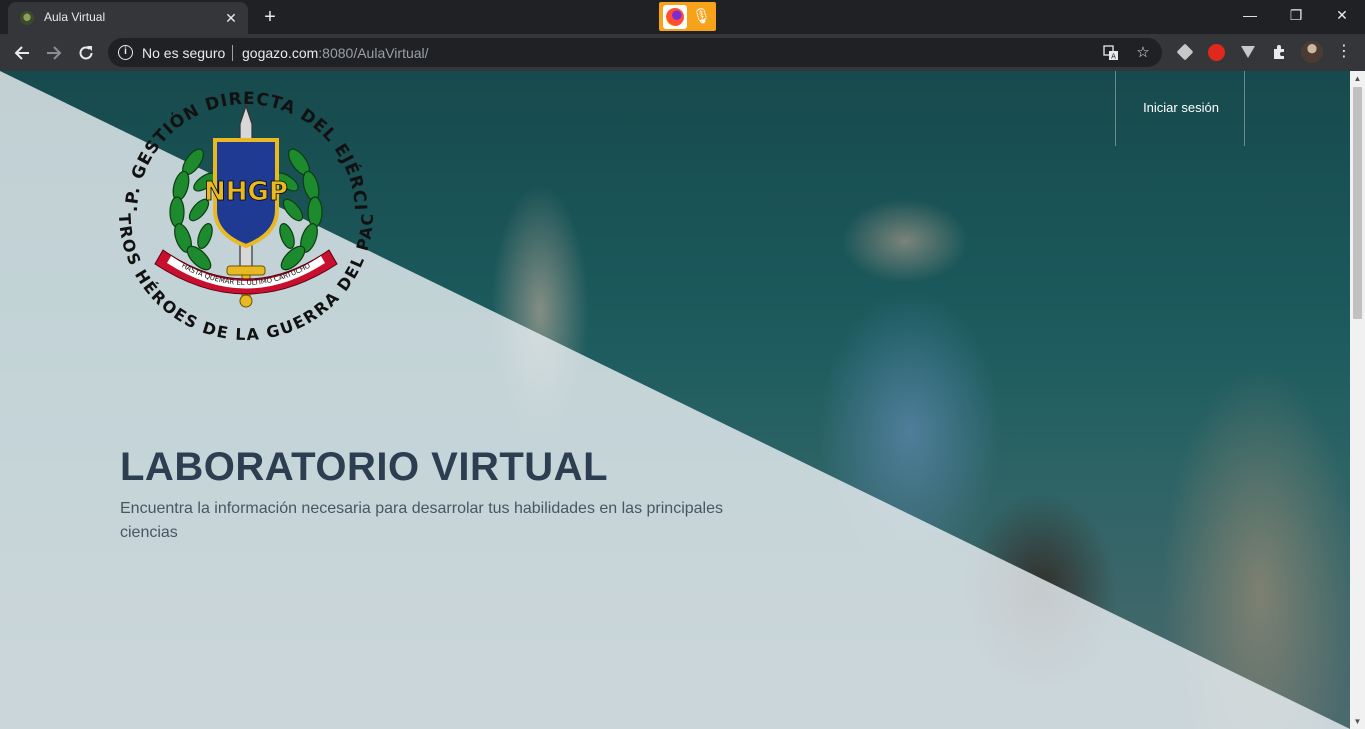  I want to click on window-close-button: ✕, so click(1342, 15).